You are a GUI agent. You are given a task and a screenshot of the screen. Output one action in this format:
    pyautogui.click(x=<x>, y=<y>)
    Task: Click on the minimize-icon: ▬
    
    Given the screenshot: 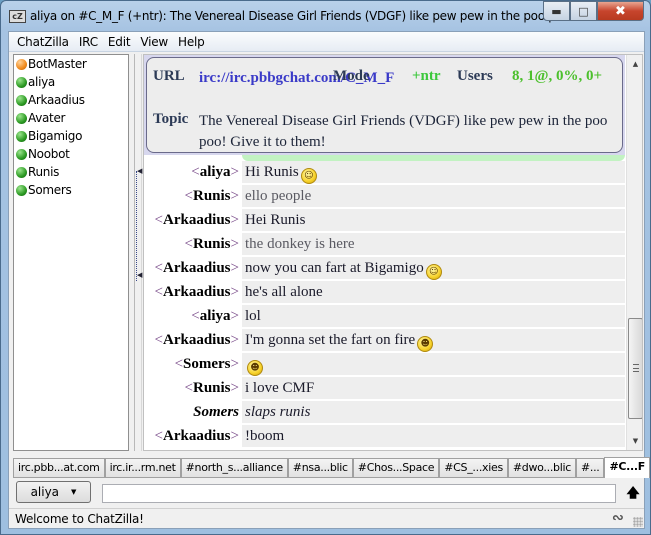 What is the action you would take?
    pyautogui.click(x=556, y=11)
    